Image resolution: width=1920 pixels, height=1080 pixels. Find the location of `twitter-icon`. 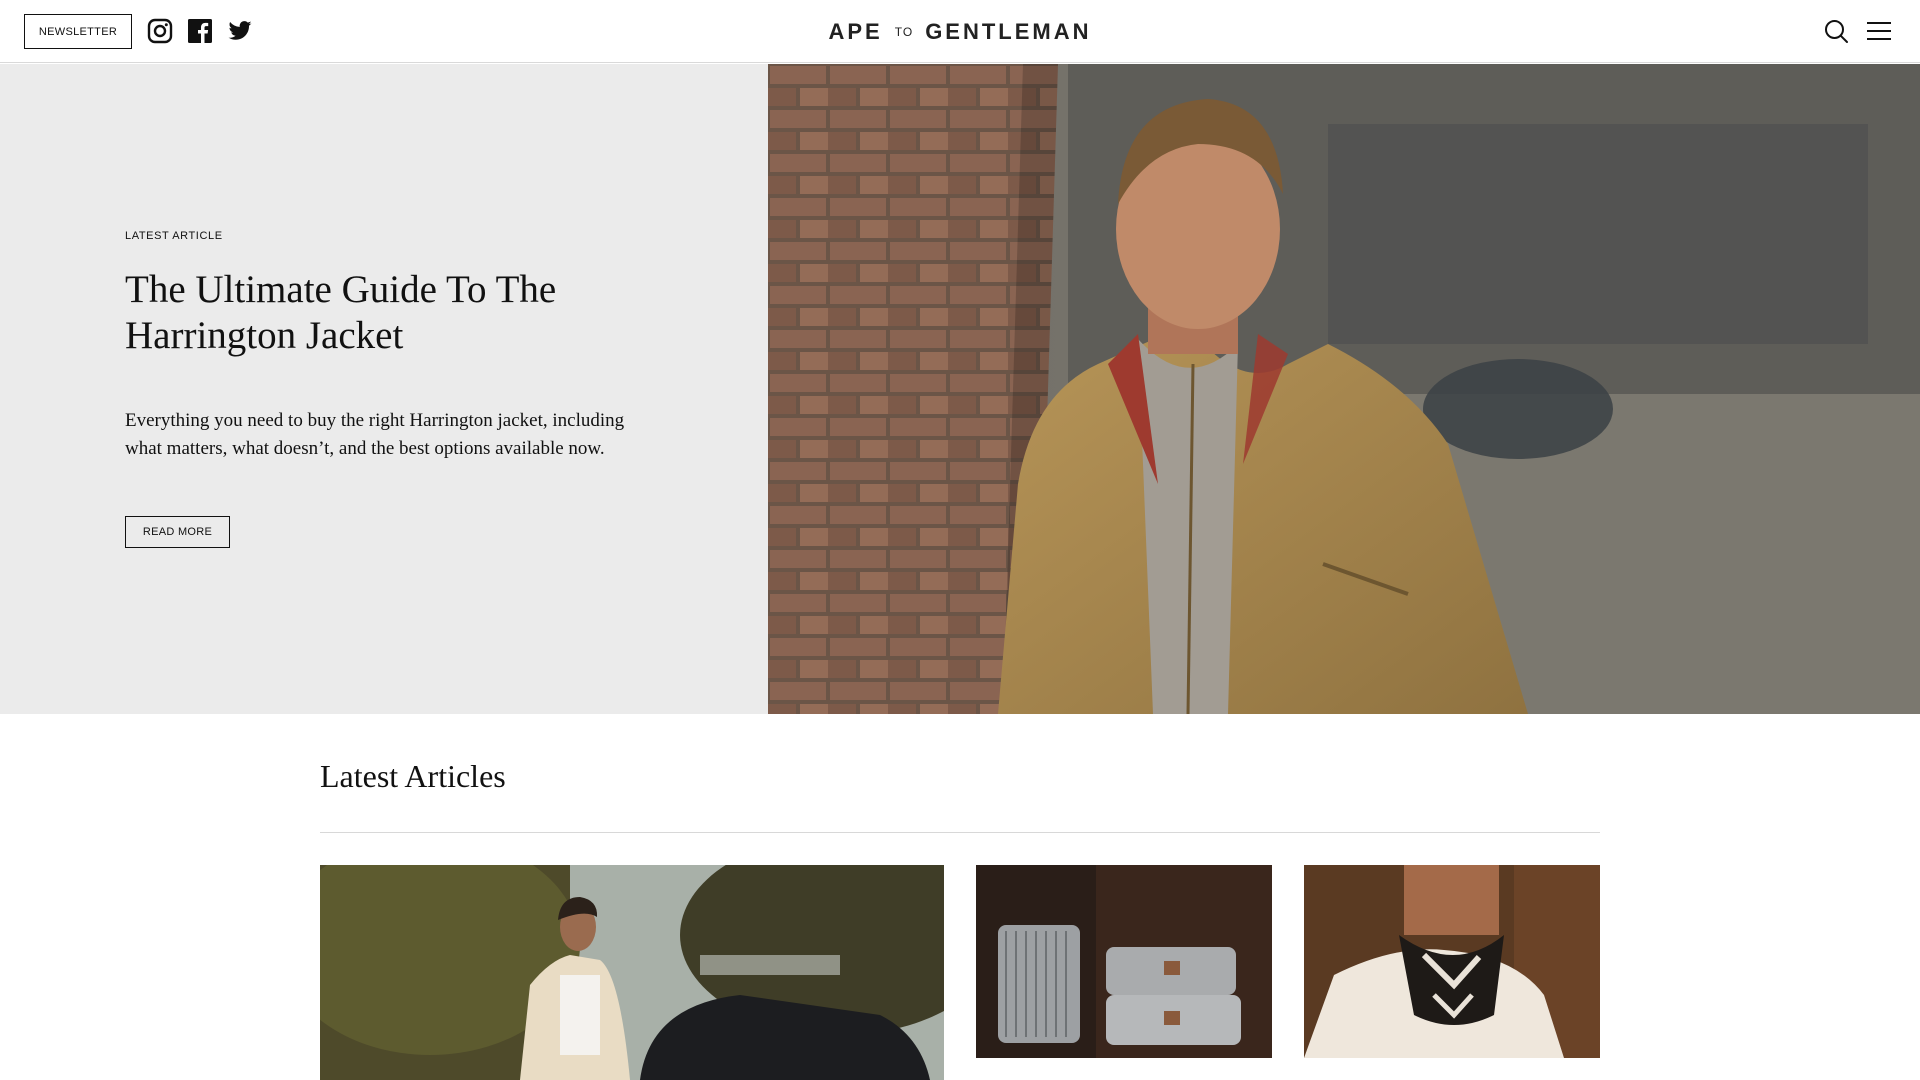

twitter-icon is located at coordinates (240, 31).